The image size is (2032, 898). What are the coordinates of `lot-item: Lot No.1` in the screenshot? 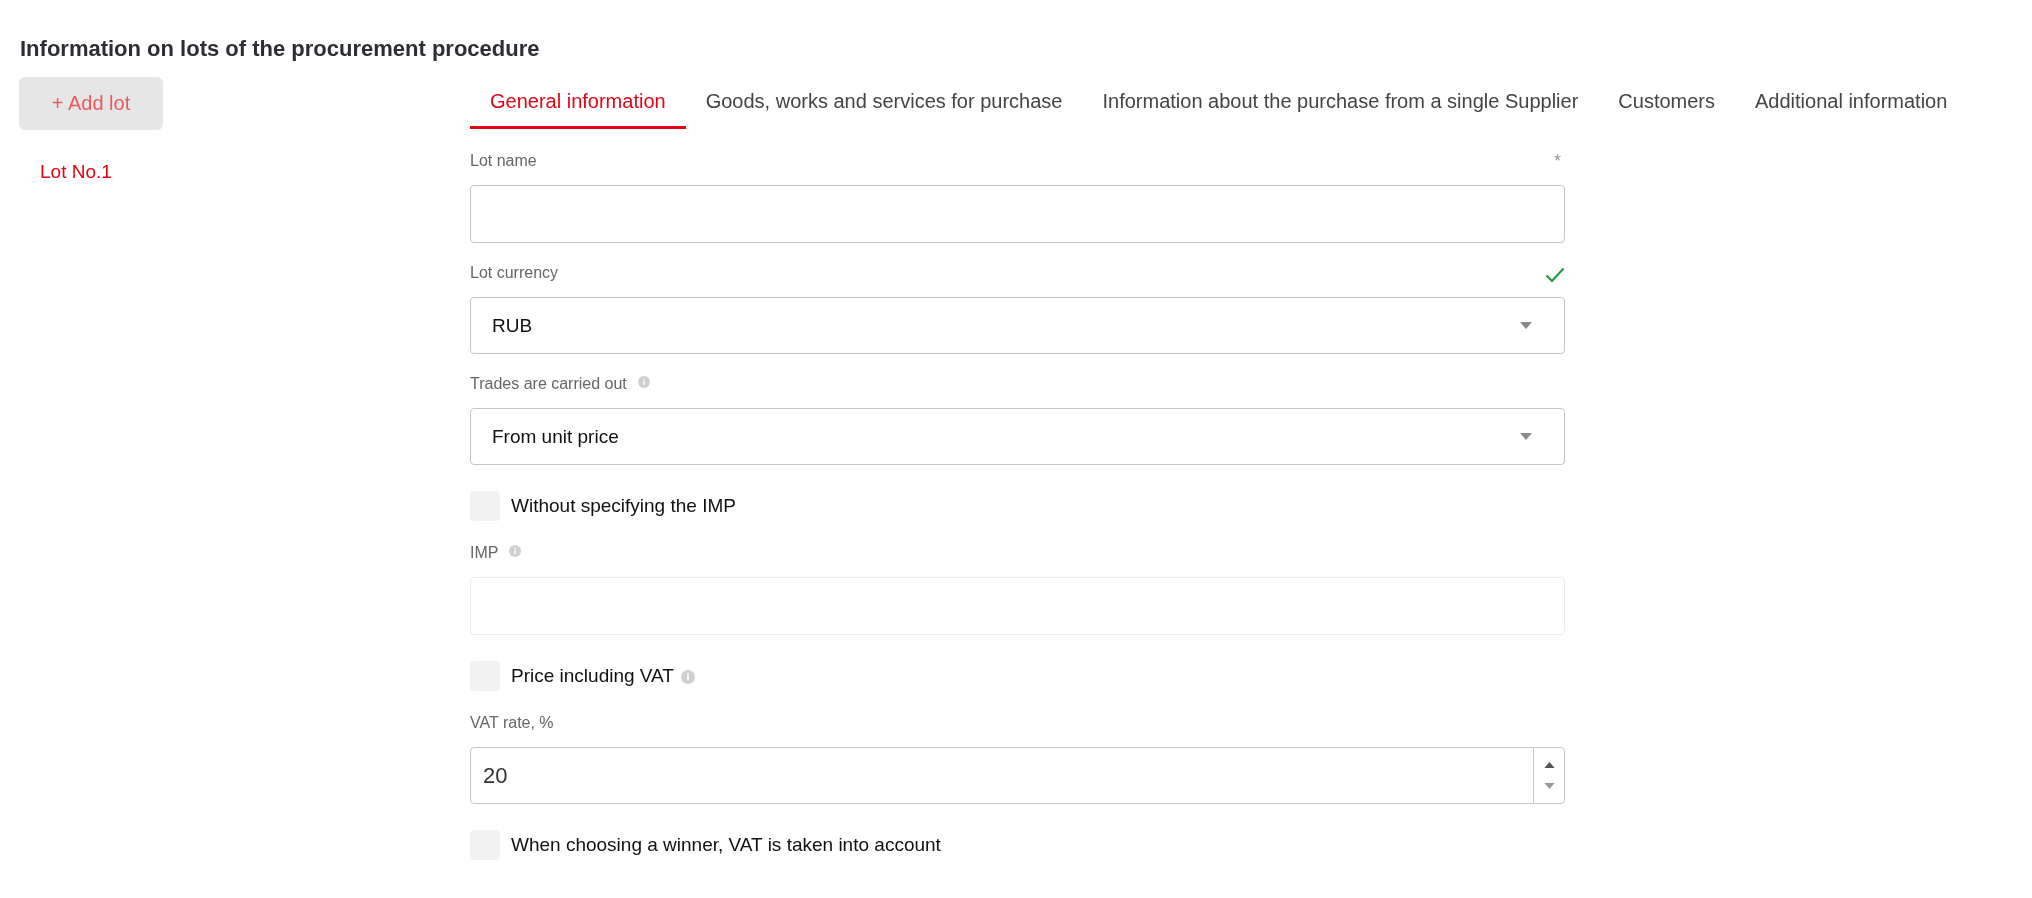 It's located at (76, 172).